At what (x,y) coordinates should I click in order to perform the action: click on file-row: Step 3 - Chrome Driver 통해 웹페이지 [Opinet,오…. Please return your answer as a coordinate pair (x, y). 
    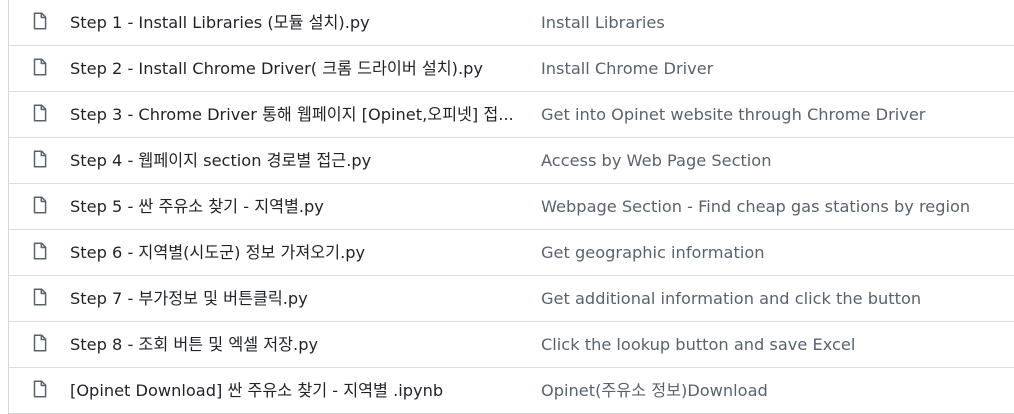
    Looking at the image, I should click on (511, 115).